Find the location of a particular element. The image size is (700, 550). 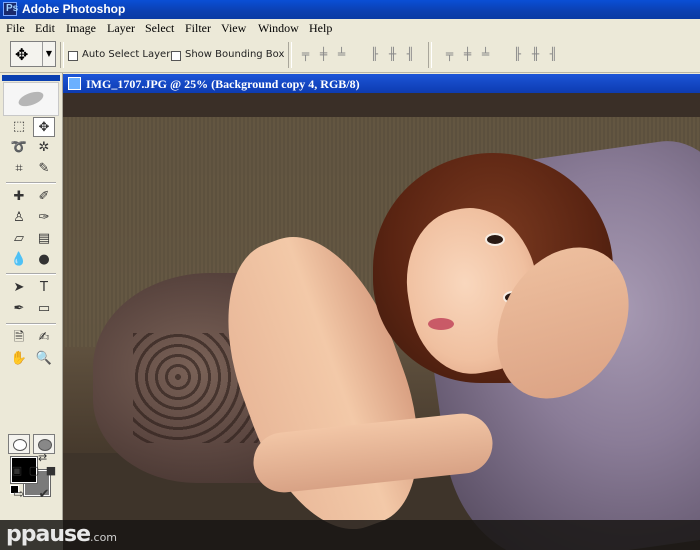

align-left-icon: ╟ is located at coordinates (374, 54).